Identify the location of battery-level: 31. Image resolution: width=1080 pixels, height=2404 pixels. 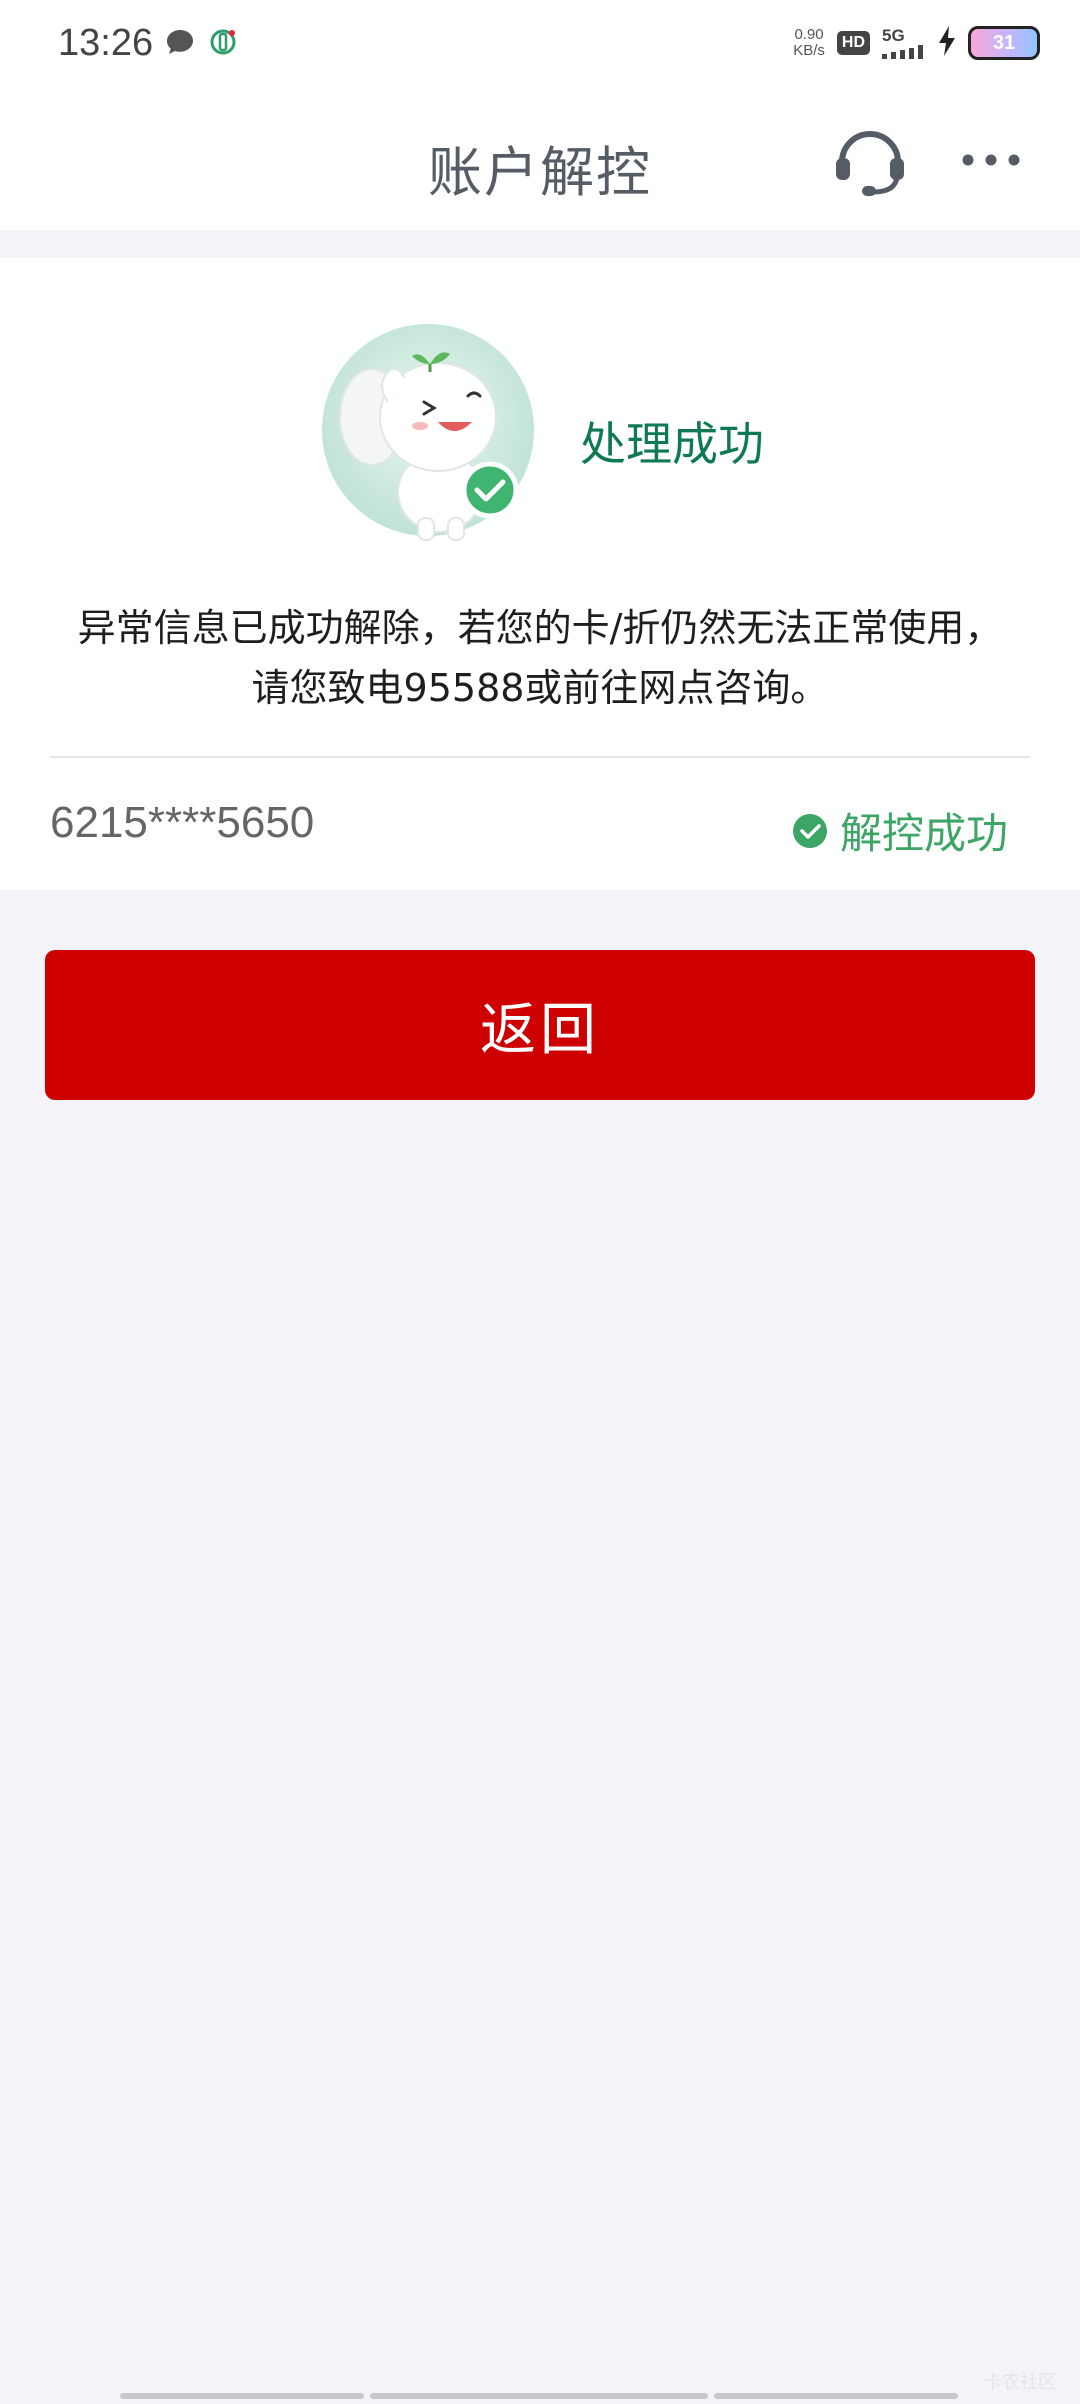
(1004, 42).